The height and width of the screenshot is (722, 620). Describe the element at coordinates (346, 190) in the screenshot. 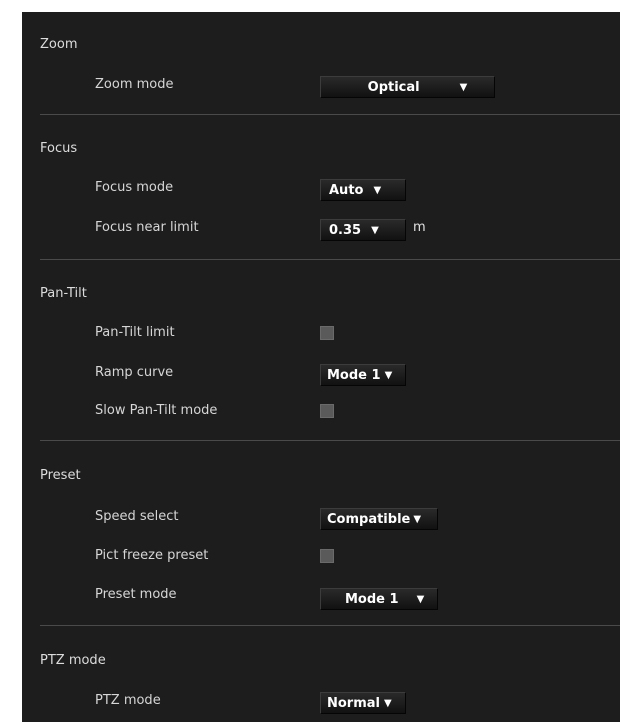

I see `focus-mode-value: Auto` at that location.